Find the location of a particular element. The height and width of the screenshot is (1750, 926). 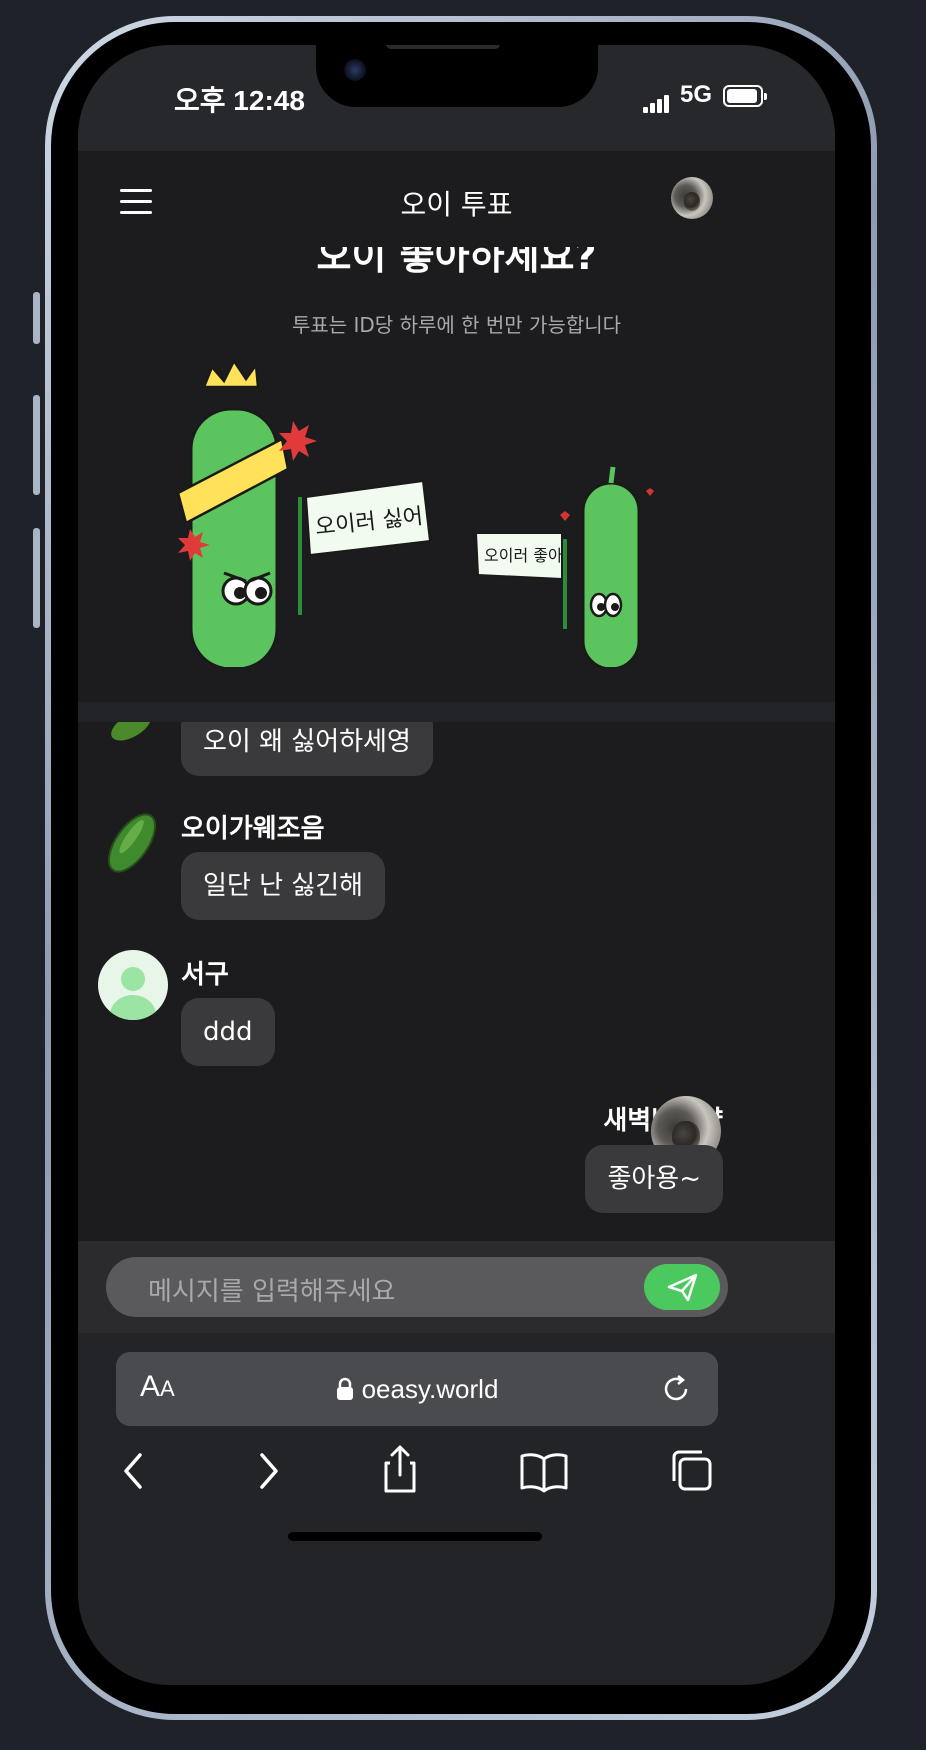

reload-icon is located at coordinates (676, 1389).